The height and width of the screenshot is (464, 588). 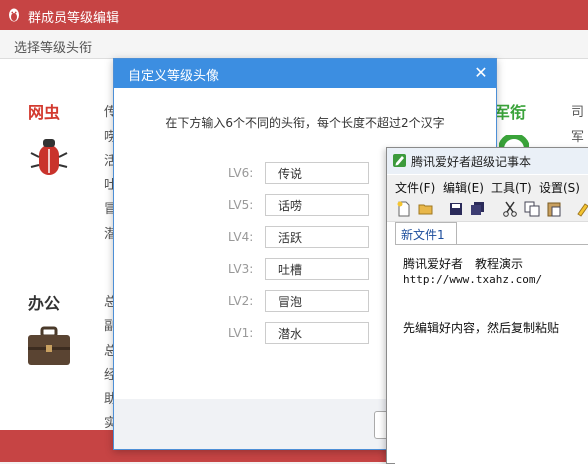 What do you see at coordinates (532, 209) in the screenshot?
I see `copy-icon` at bounding box center [532, 209].